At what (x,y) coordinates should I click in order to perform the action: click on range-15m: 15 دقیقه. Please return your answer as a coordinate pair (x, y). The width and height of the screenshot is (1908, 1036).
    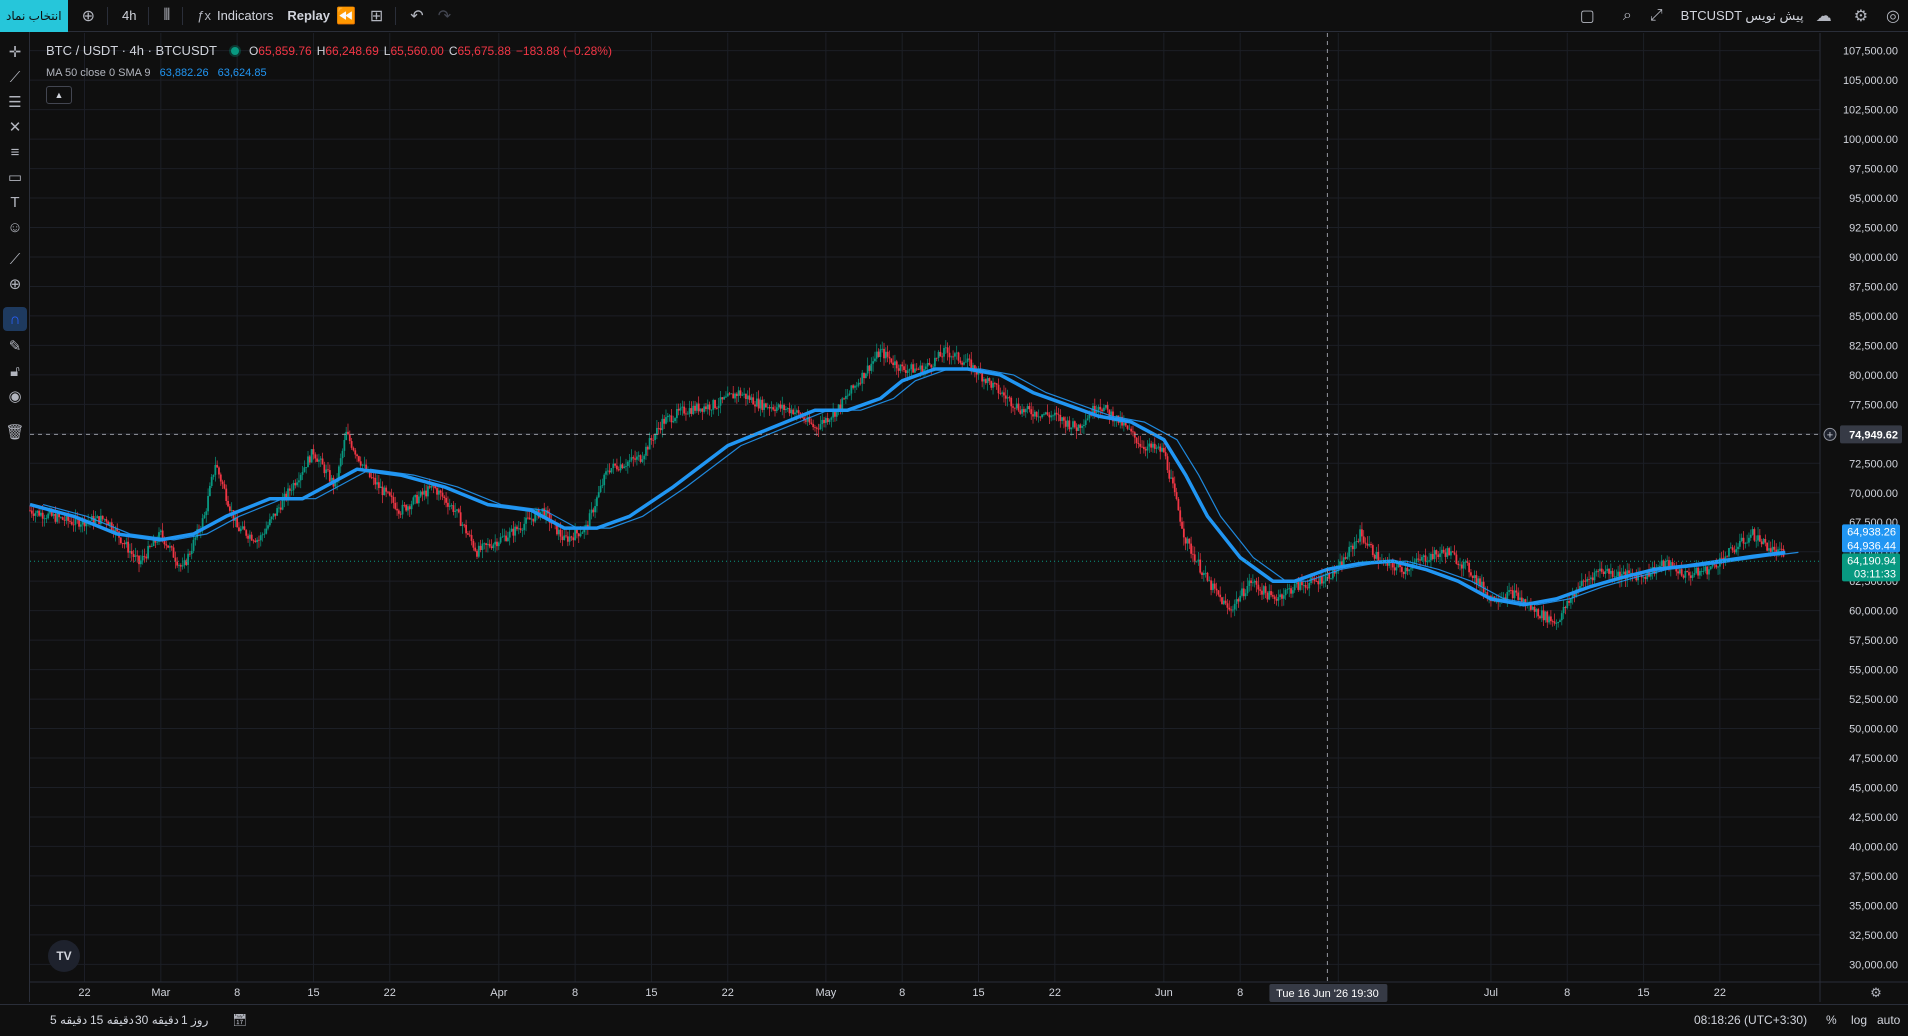
    Looking at the image, I should click on (112, 1020).